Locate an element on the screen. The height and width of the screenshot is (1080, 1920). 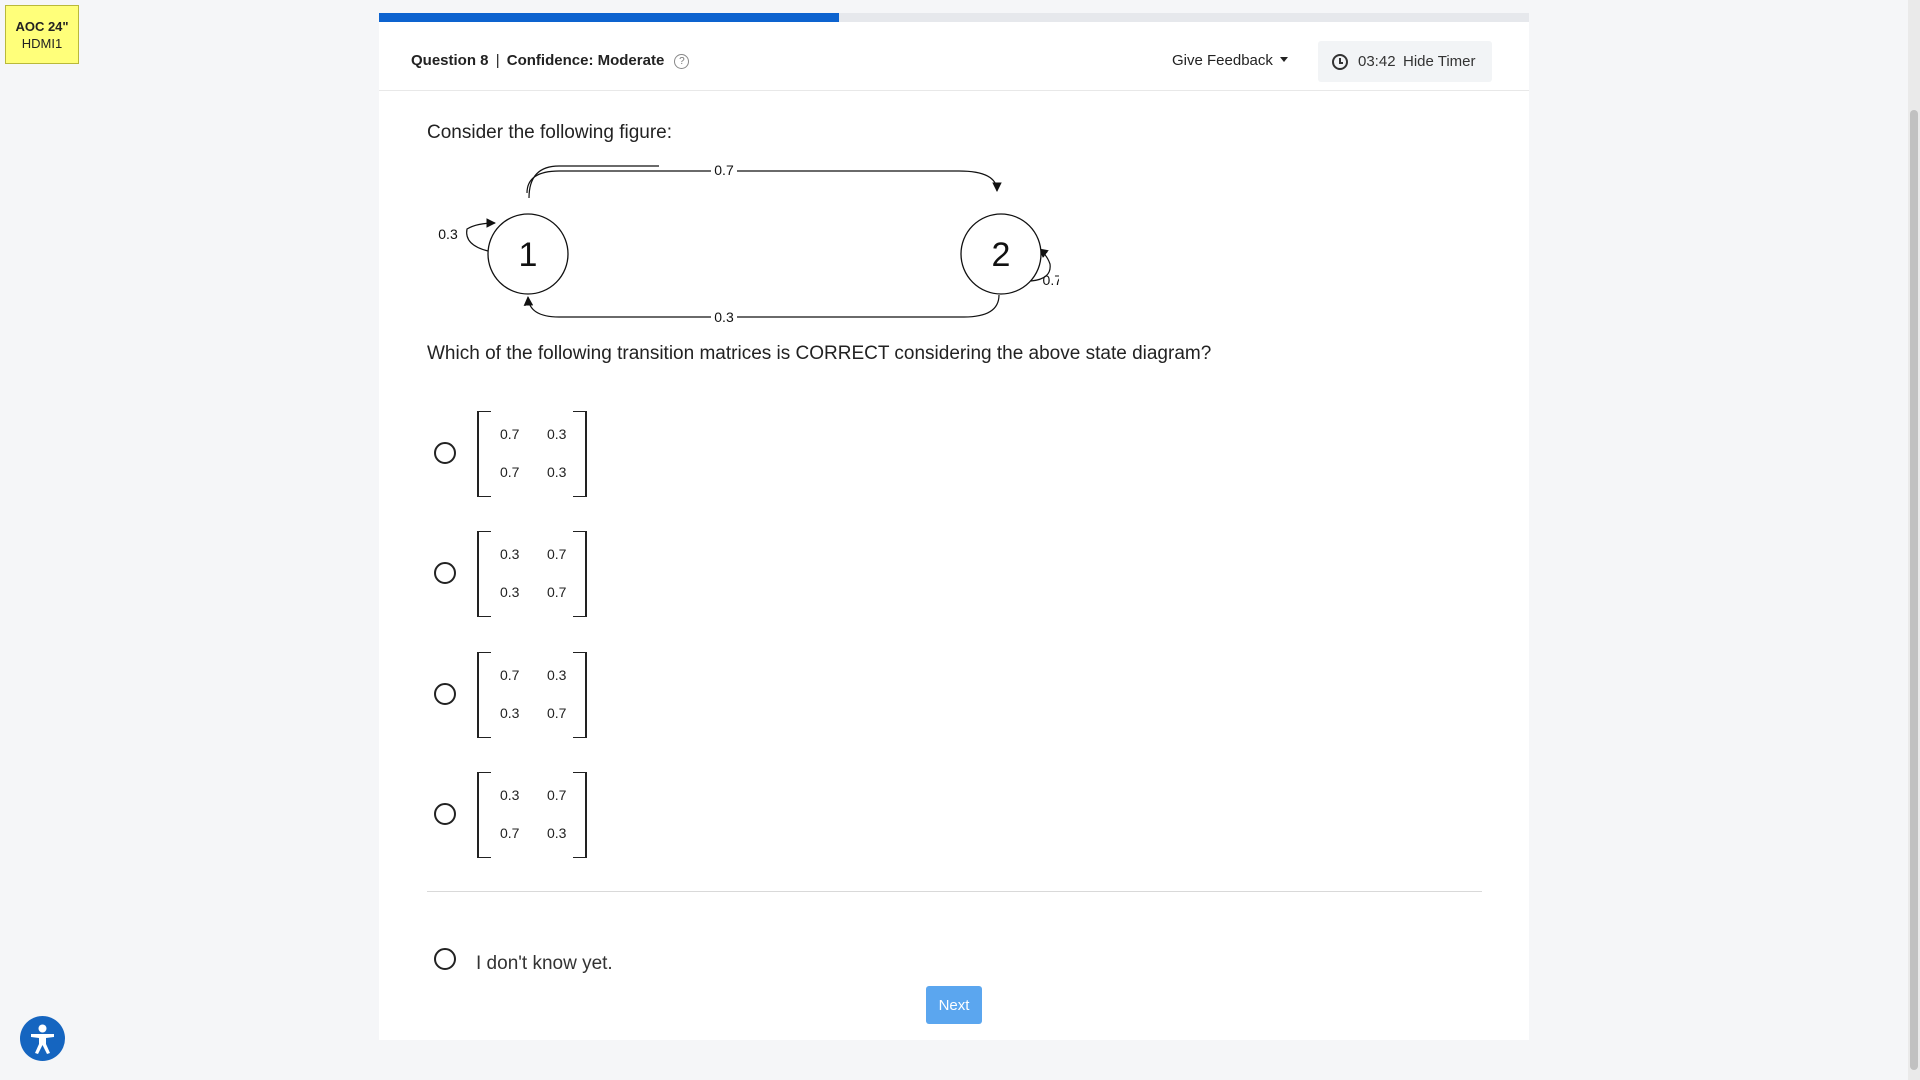
options-divider is located at coordinates (954, 891).